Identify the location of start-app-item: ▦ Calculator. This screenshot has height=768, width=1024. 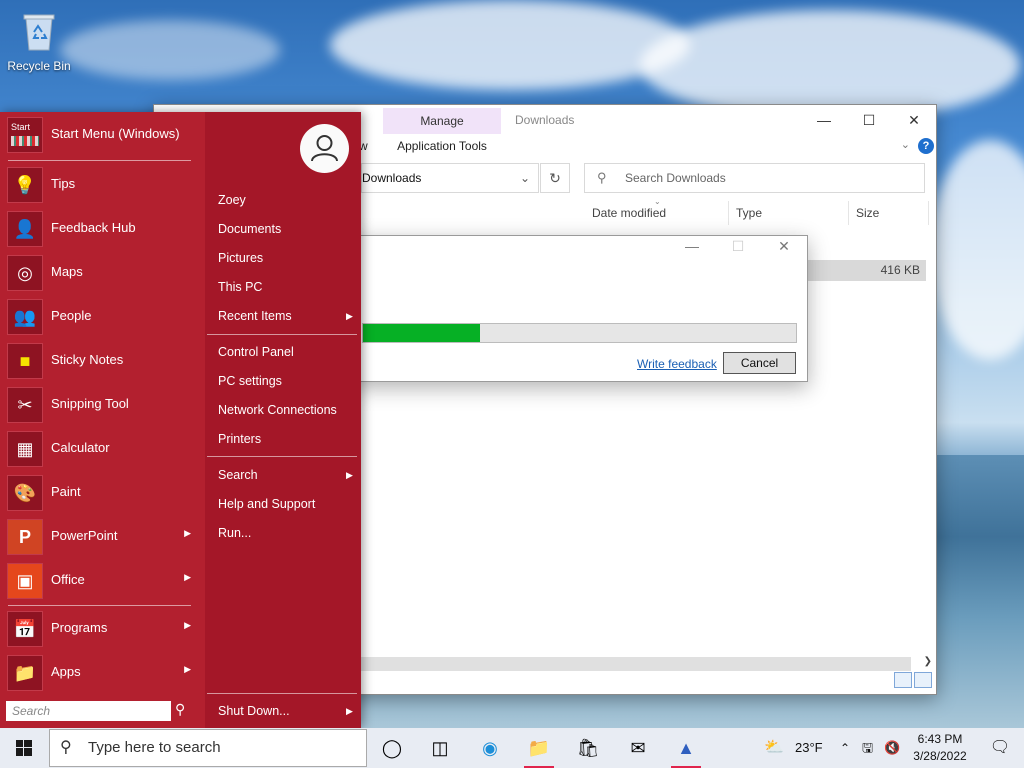
(100, 449).